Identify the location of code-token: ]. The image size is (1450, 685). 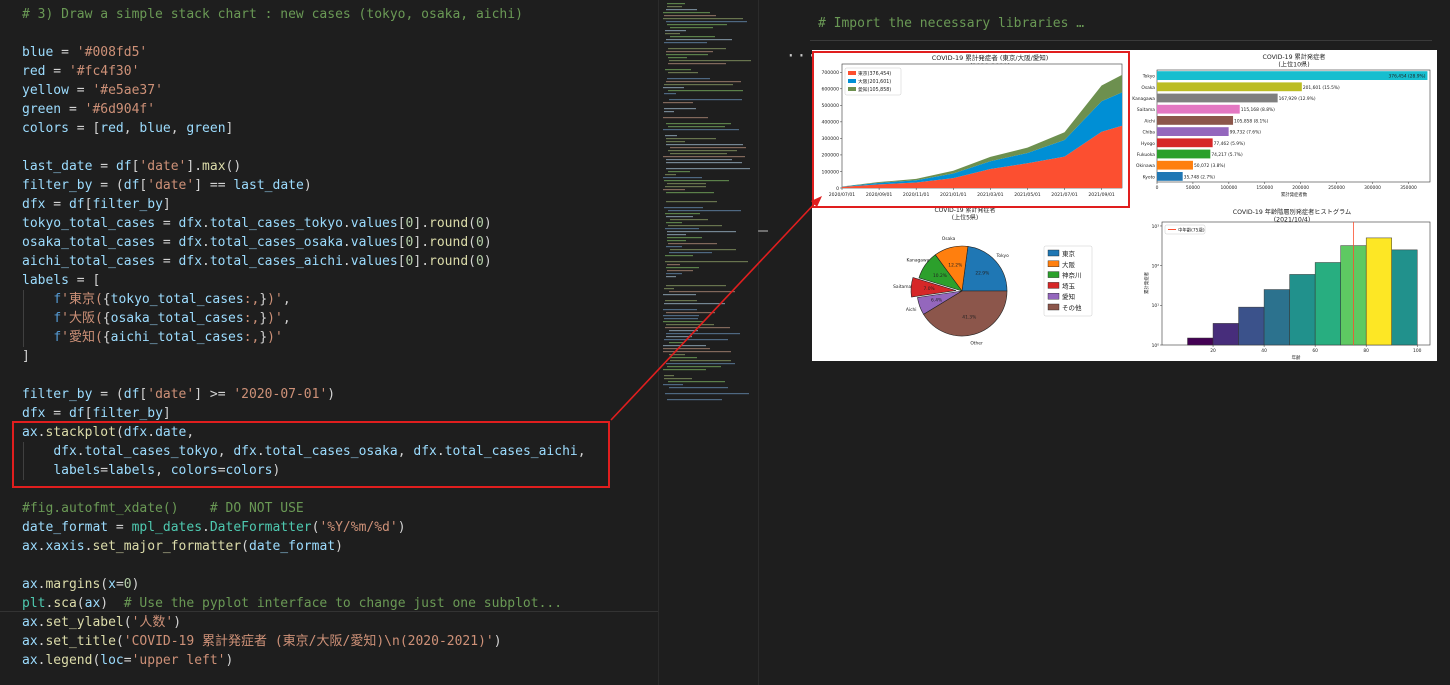
(166, 413).